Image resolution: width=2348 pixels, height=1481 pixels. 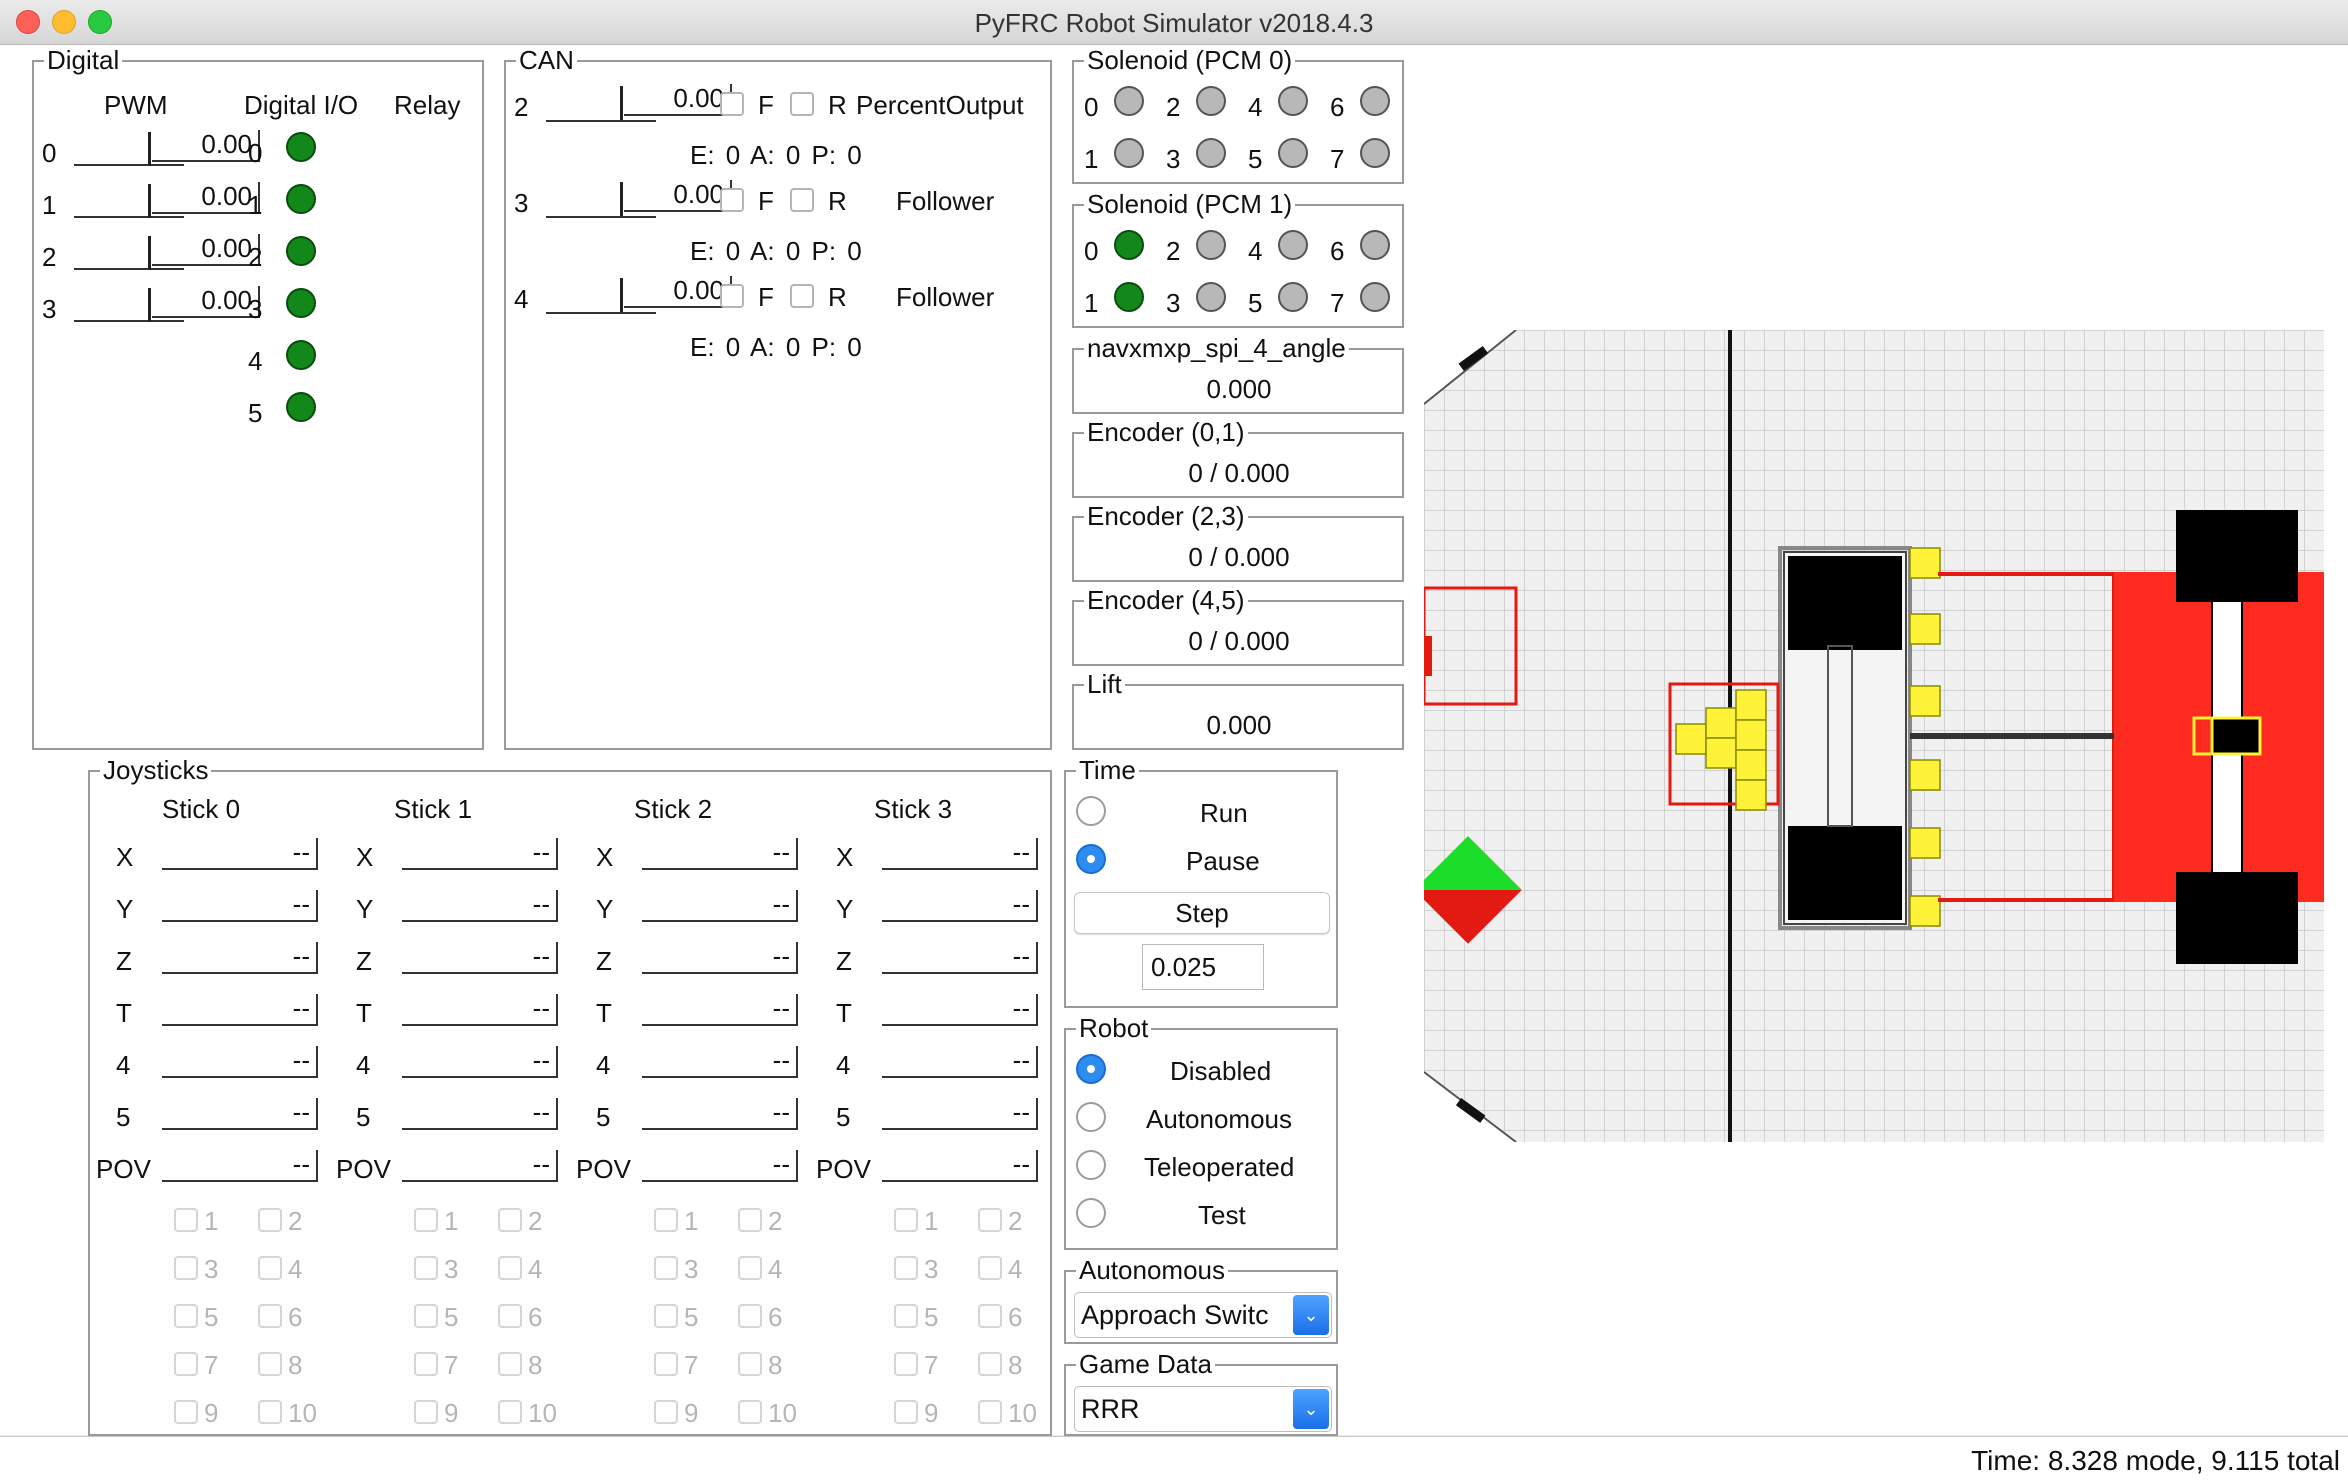 What do you see at coordinates (1203, 1409) in the screenshot?
I see `game-data-select: RRR ⌄` at bounding box center [1203, 1409].